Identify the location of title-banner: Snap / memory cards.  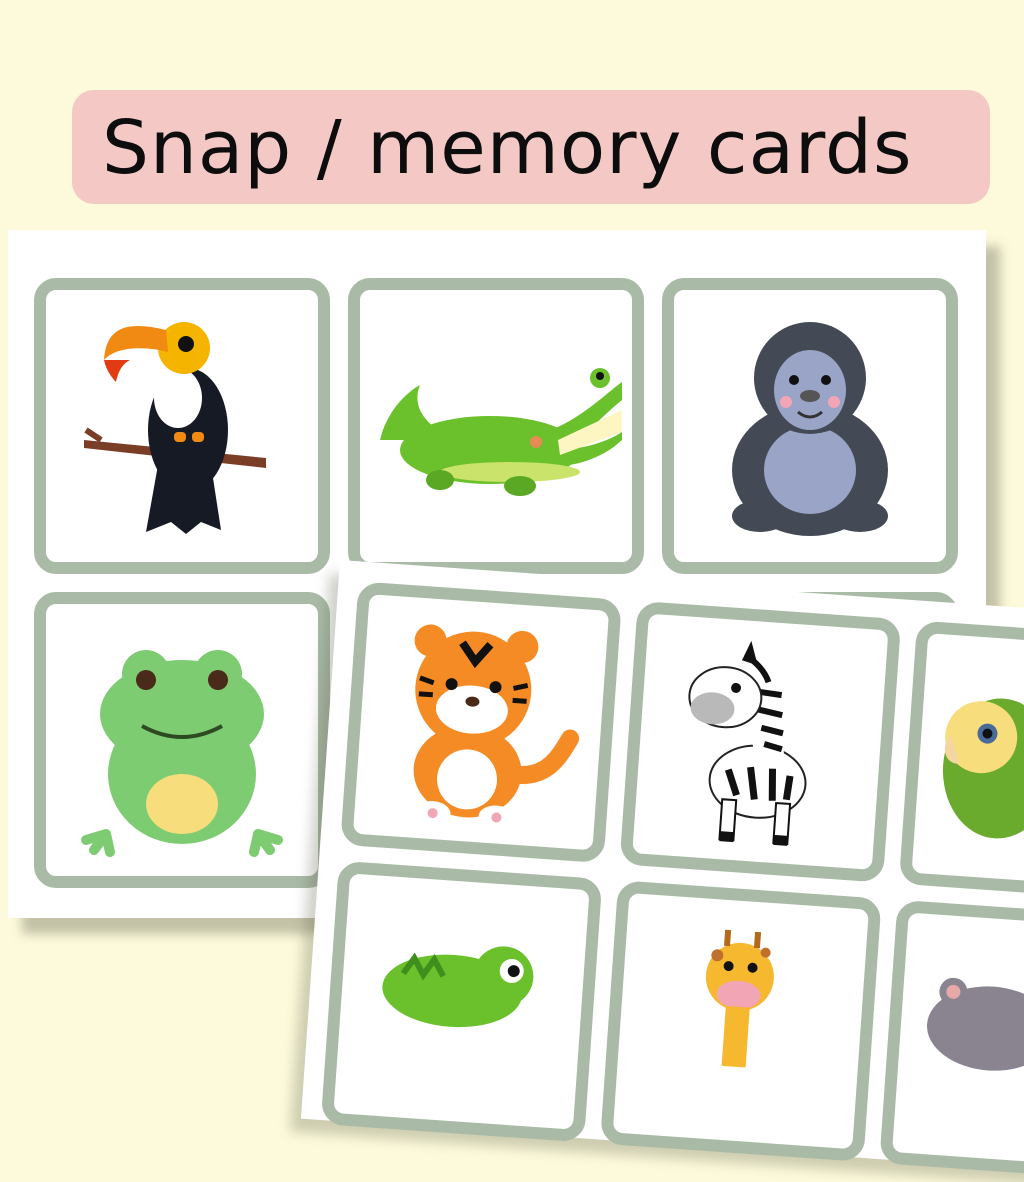
(531, 147).